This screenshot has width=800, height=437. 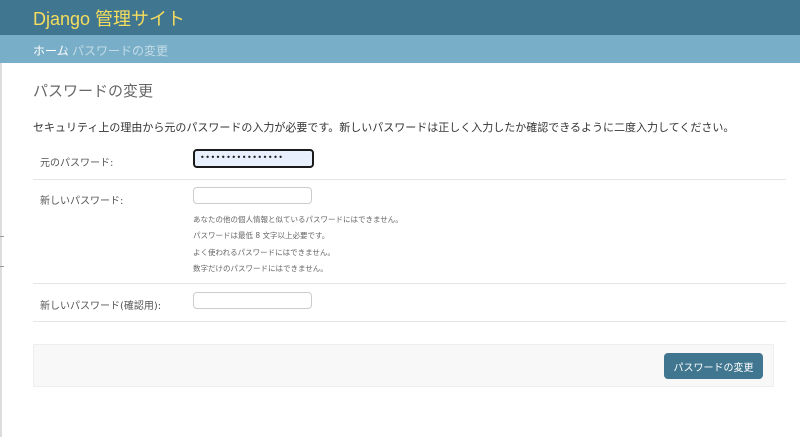 I want to click on breadcrumb-current: パスワードの変更, so click(x=120, y=51).